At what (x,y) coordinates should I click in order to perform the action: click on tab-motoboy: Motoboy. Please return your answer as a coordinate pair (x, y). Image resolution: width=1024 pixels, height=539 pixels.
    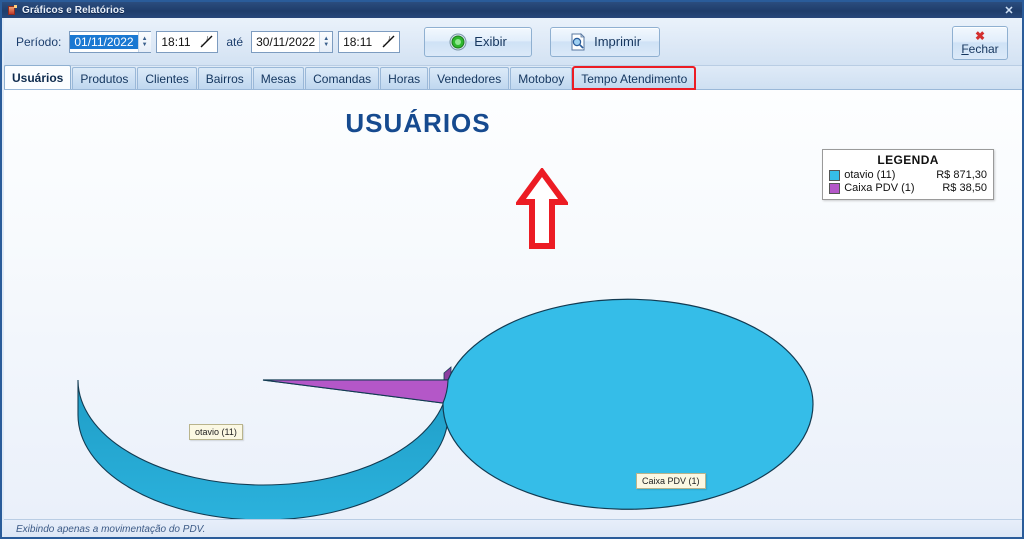
    Looking at the image, I should click on (541, 78).